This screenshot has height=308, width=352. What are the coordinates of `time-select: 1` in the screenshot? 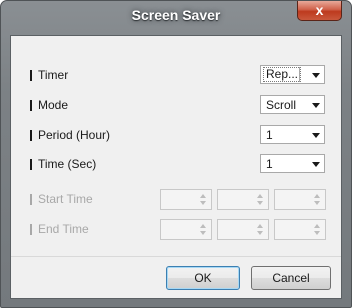 It's located at (292, 163).